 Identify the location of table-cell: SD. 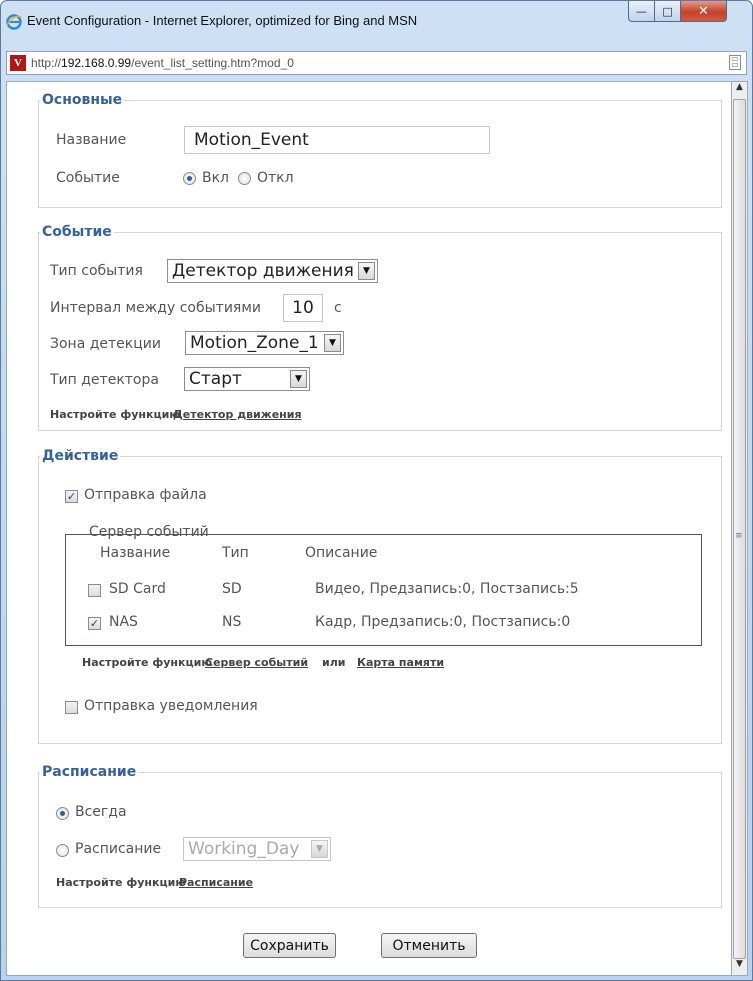
(232, 589).